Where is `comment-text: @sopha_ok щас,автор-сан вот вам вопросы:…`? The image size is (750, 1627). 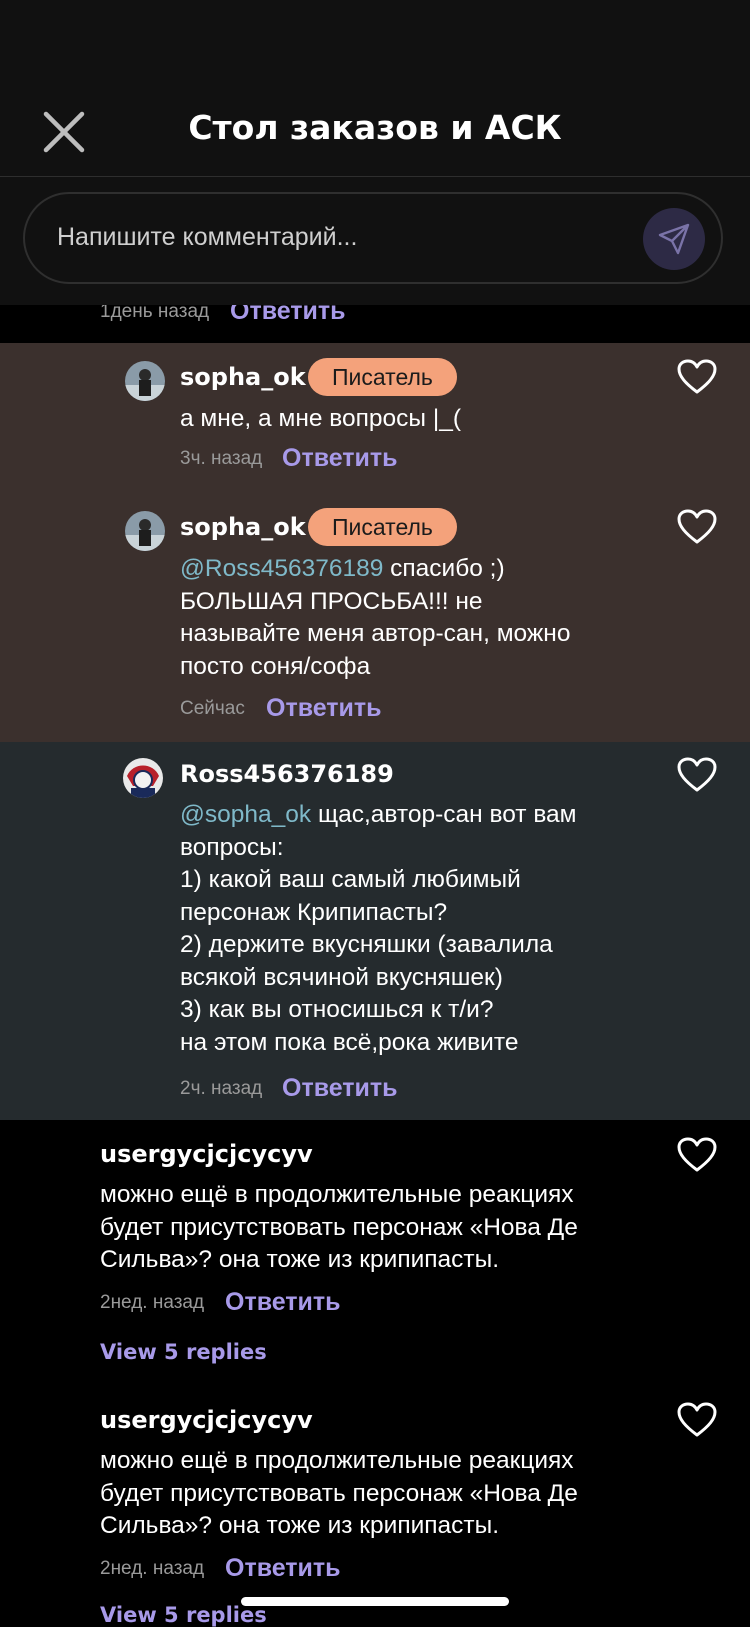
comment-text: @sopha_ok щас,автор-сан вот вам вопросы:… is located at coordinates (378, 928).